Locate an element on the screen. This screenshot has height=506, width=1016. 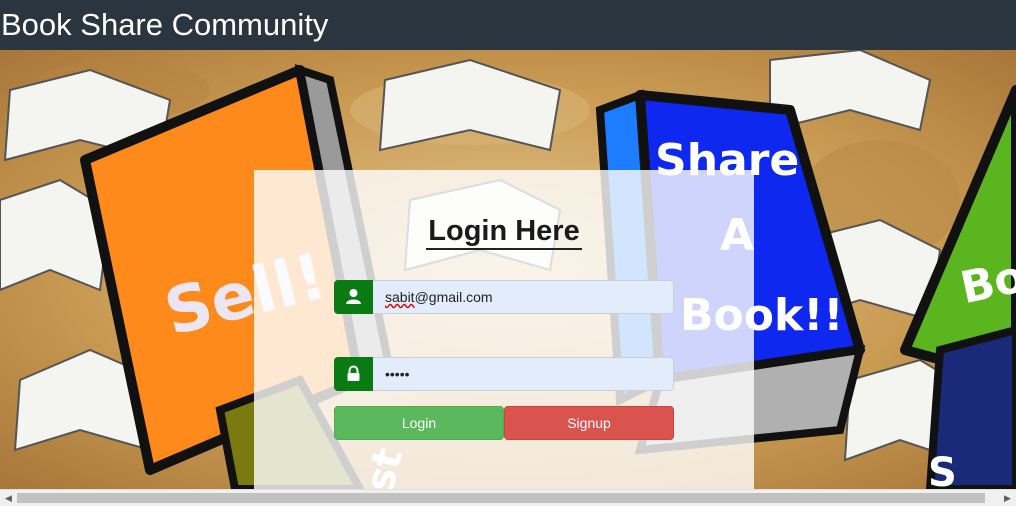
email-field-group: sabit@gmail.com is located at coordinates (504, 297).